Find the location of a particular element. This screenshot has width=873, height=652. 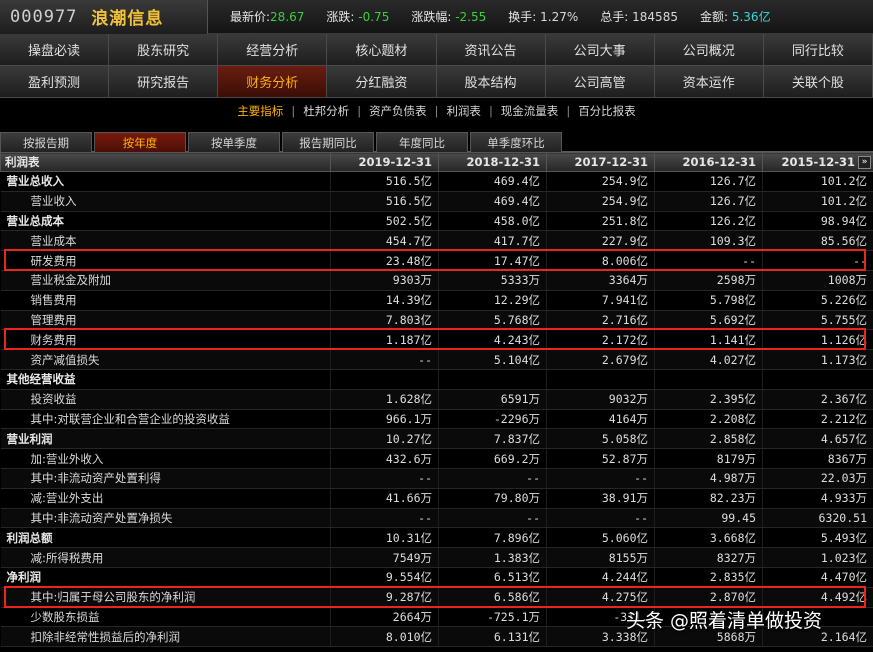

nav-tab: 股本结构 is located at coordinates (491, 82).